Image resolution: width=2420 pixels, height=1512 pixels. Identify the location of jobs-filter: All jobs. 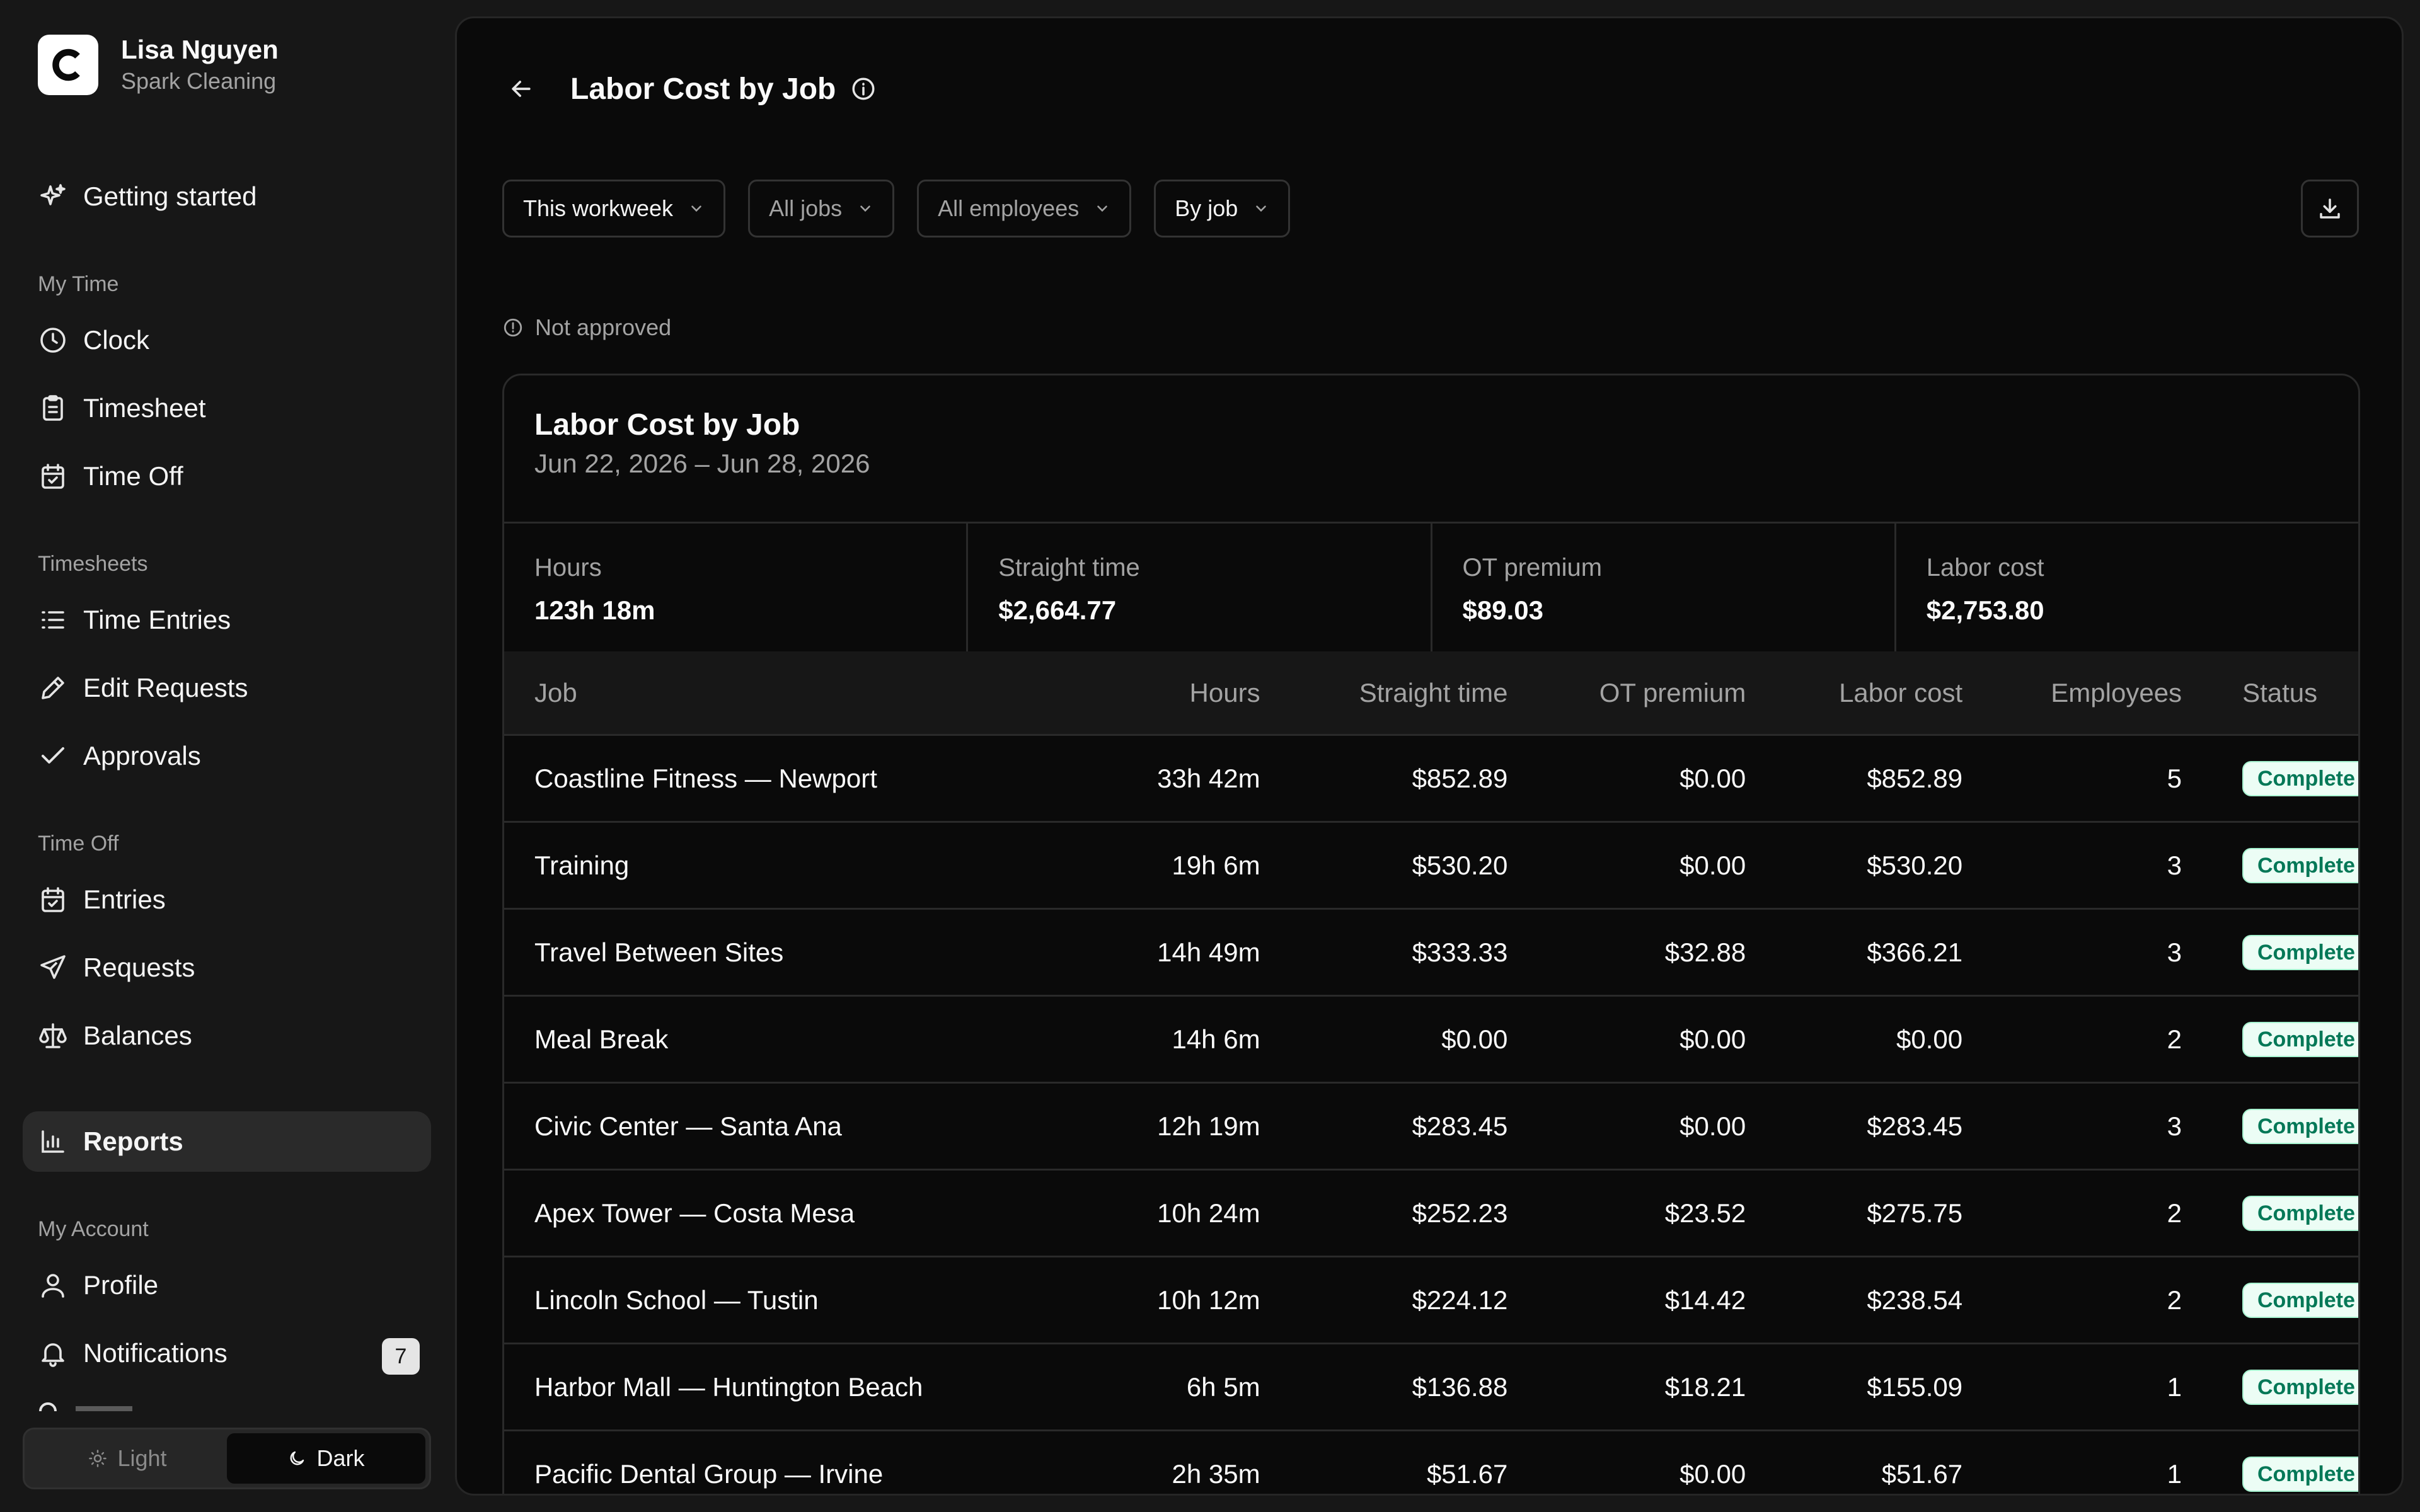
(822, 209).